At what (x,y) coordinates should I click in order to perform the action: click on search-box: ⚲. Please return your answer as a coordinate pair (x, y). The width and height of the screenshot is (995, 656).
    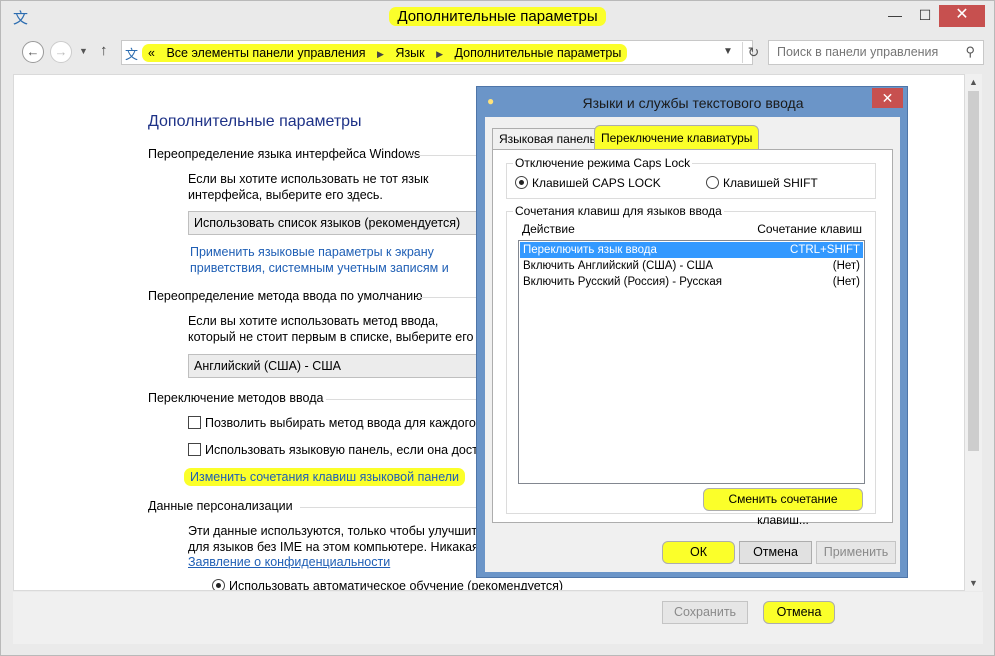
    Looking at the image, I should click on (876, 52).